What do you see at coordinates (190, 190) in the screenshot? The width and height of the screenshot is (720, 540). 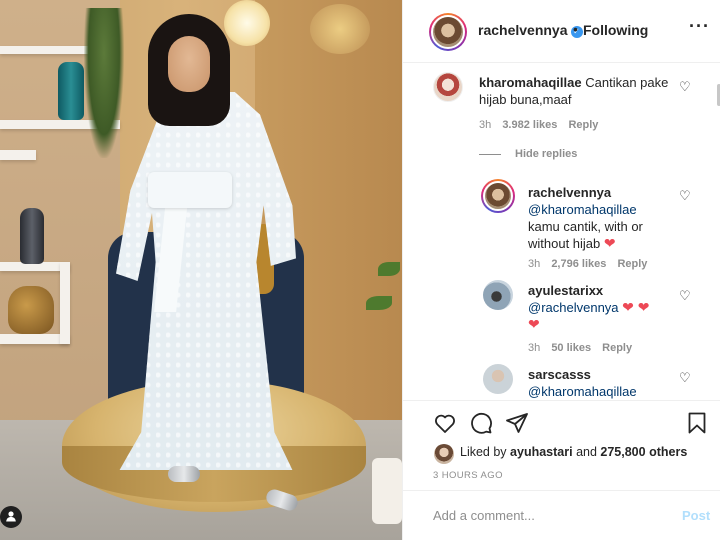 I see `sash` at bounding box center [190, 190].